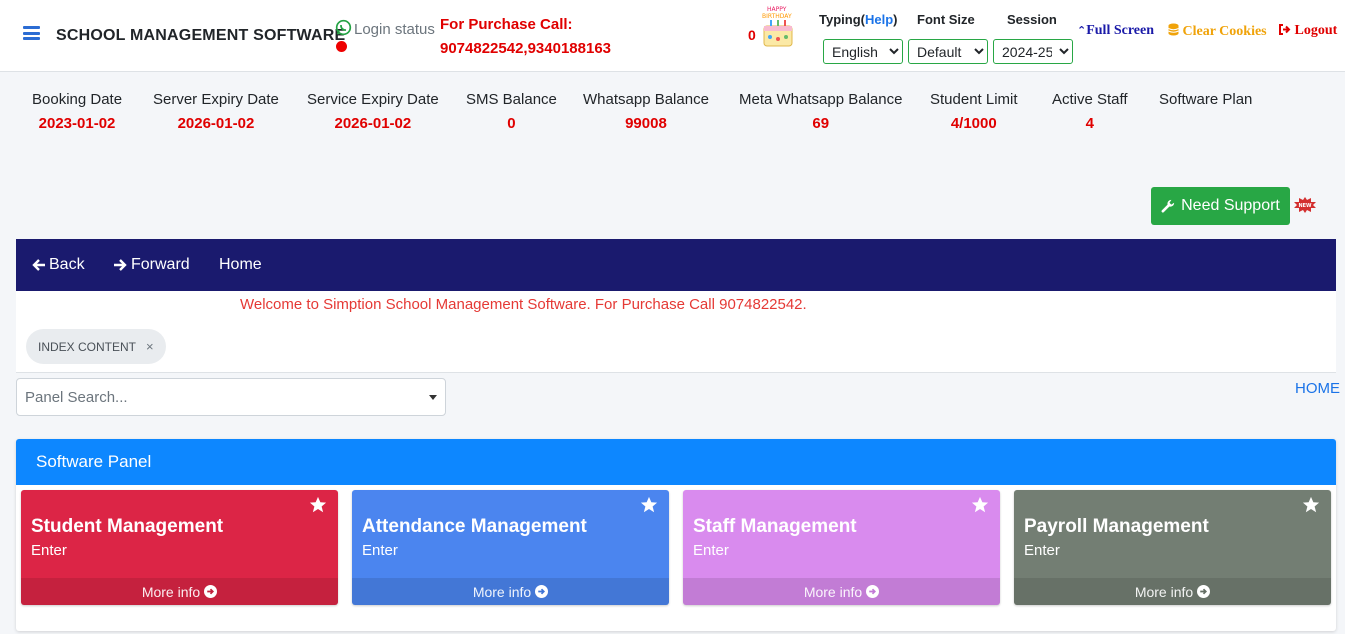 This screenshot has height=634, width=1345. I want to click on home-nav-button: Home, so click(240, 265).